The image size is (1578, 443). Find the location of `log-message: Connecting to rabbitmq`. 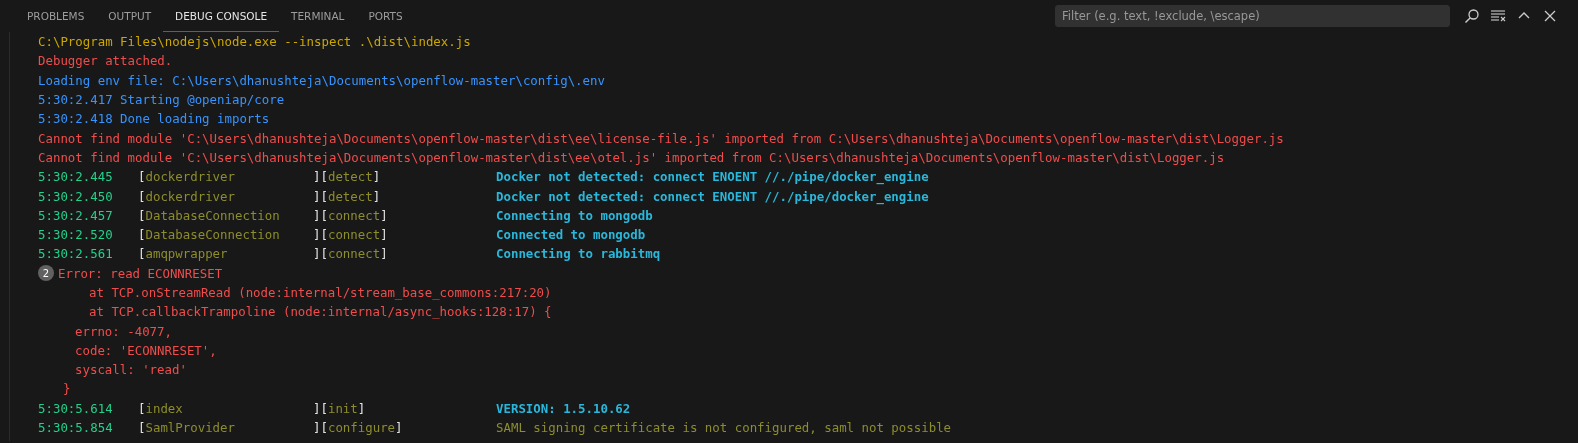

log-message: Connecting to rabbitmq is located at coordinates (578, 254).